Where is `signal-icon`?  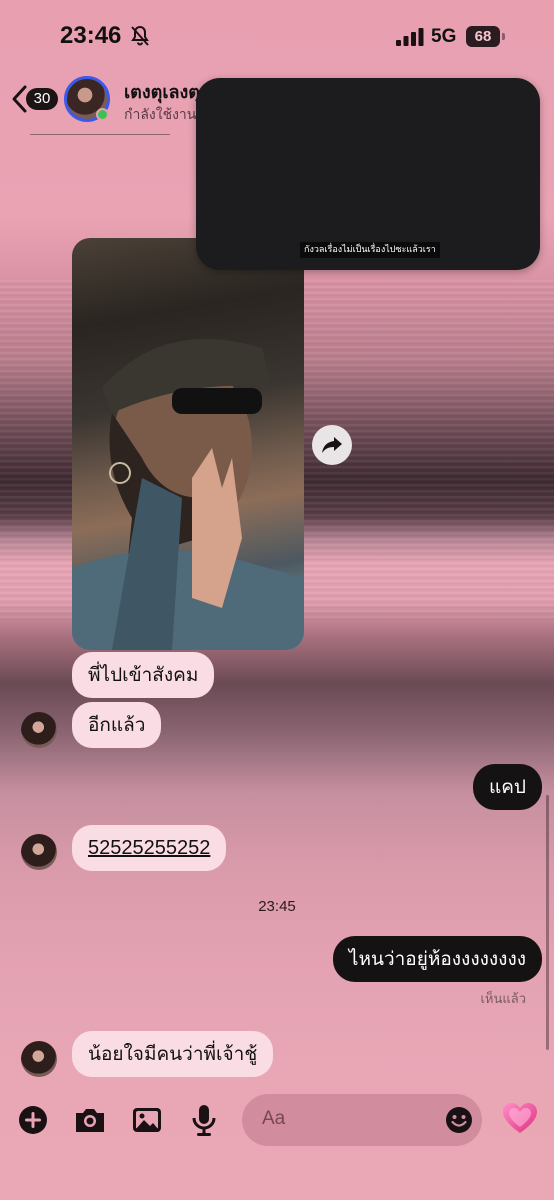 signal-icon is located at coordinates (410, 37).